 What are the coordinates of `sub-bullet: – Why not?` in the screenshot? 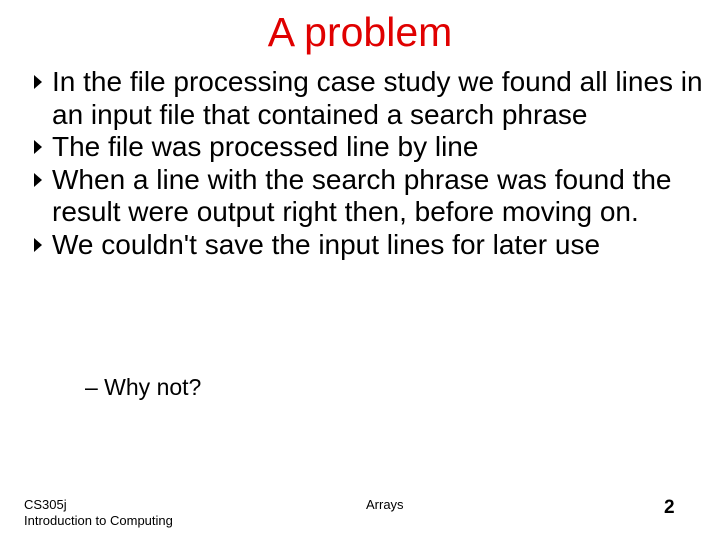 It's located at (143, 387).